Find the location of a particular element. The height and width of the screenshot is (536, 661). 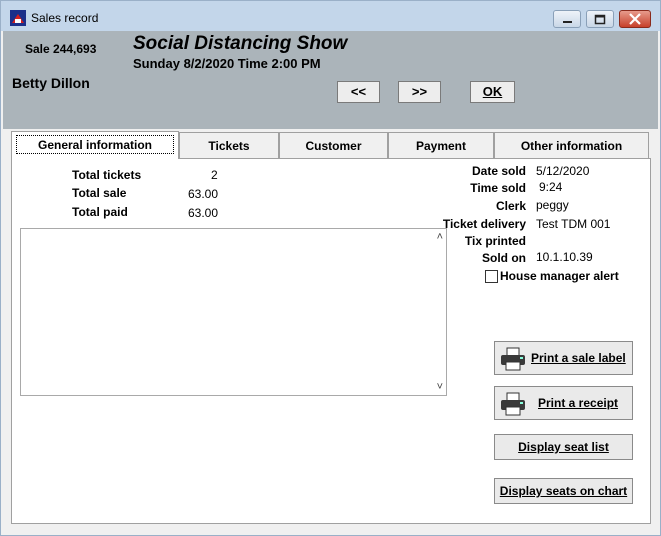

maximize-button is located at coordinates (600, 19).